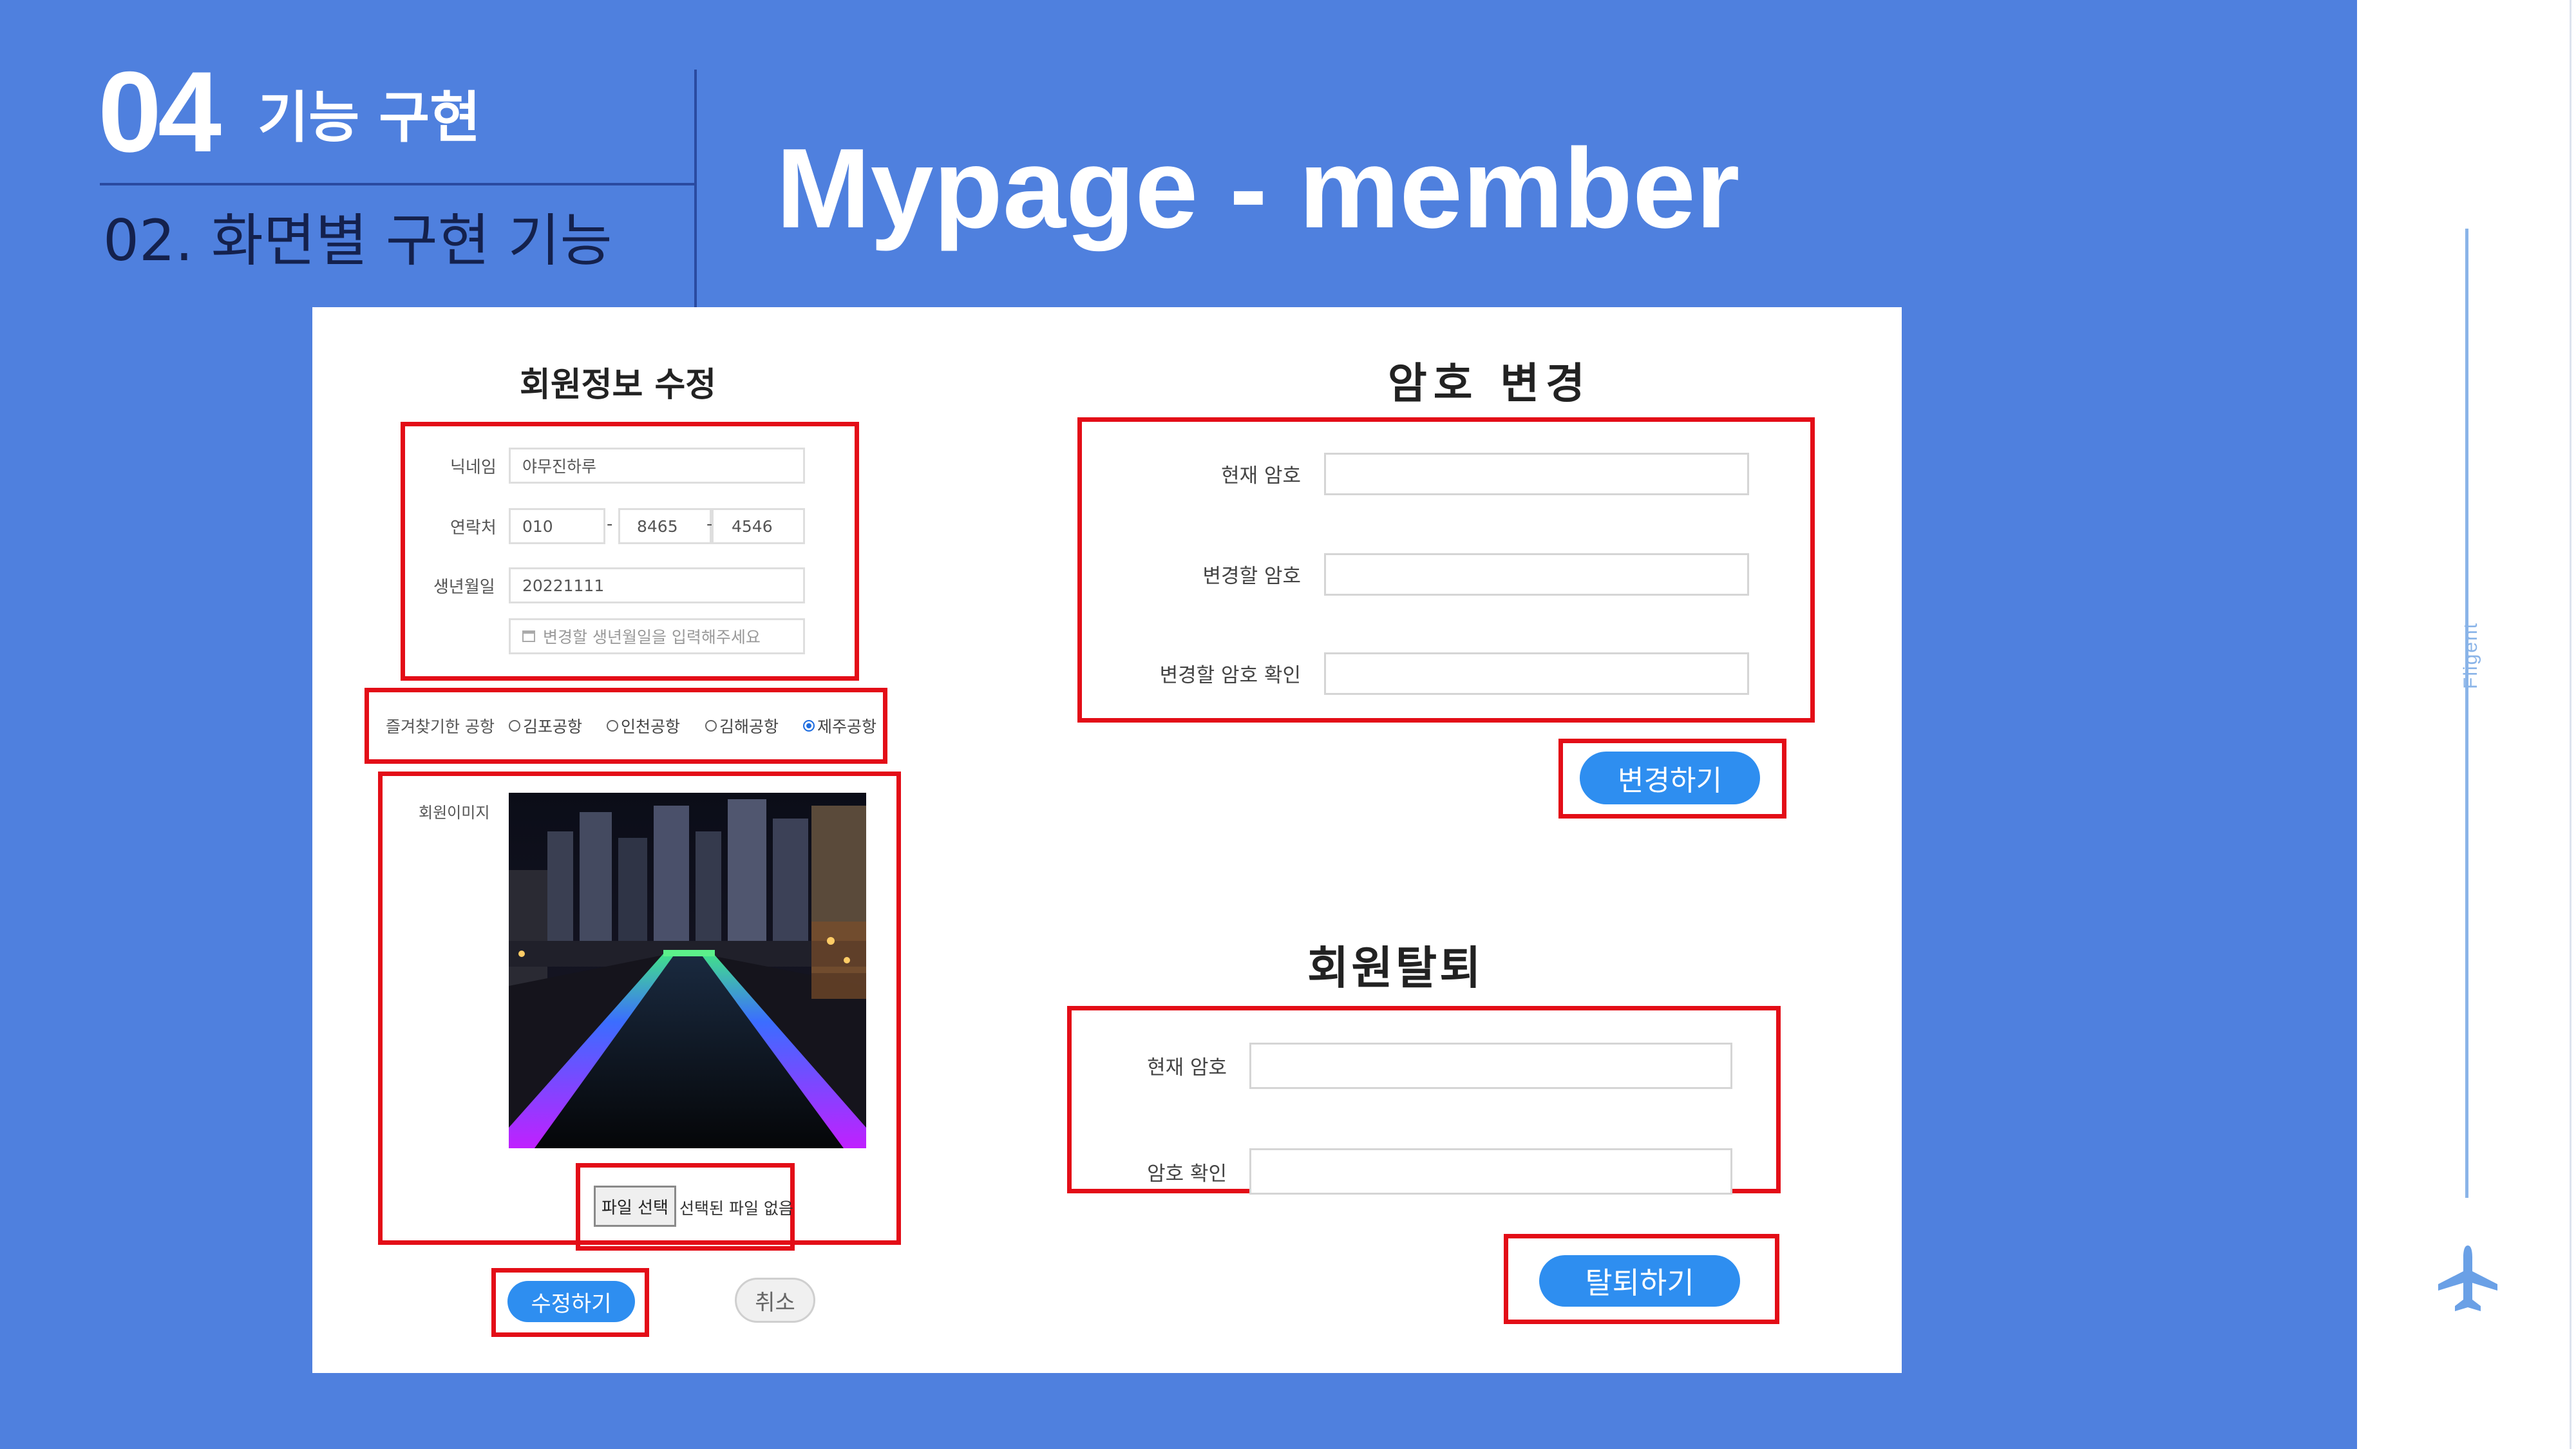  I want to click on airport-label: 즐겨찾기한 공항, so click(441, 726).